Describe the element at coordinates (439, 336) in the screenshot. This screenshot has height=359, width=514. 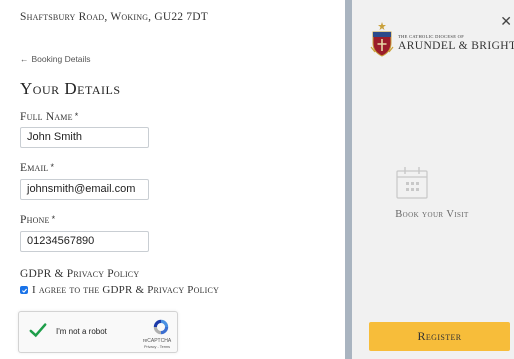
I see `register-button: Register` at that location.